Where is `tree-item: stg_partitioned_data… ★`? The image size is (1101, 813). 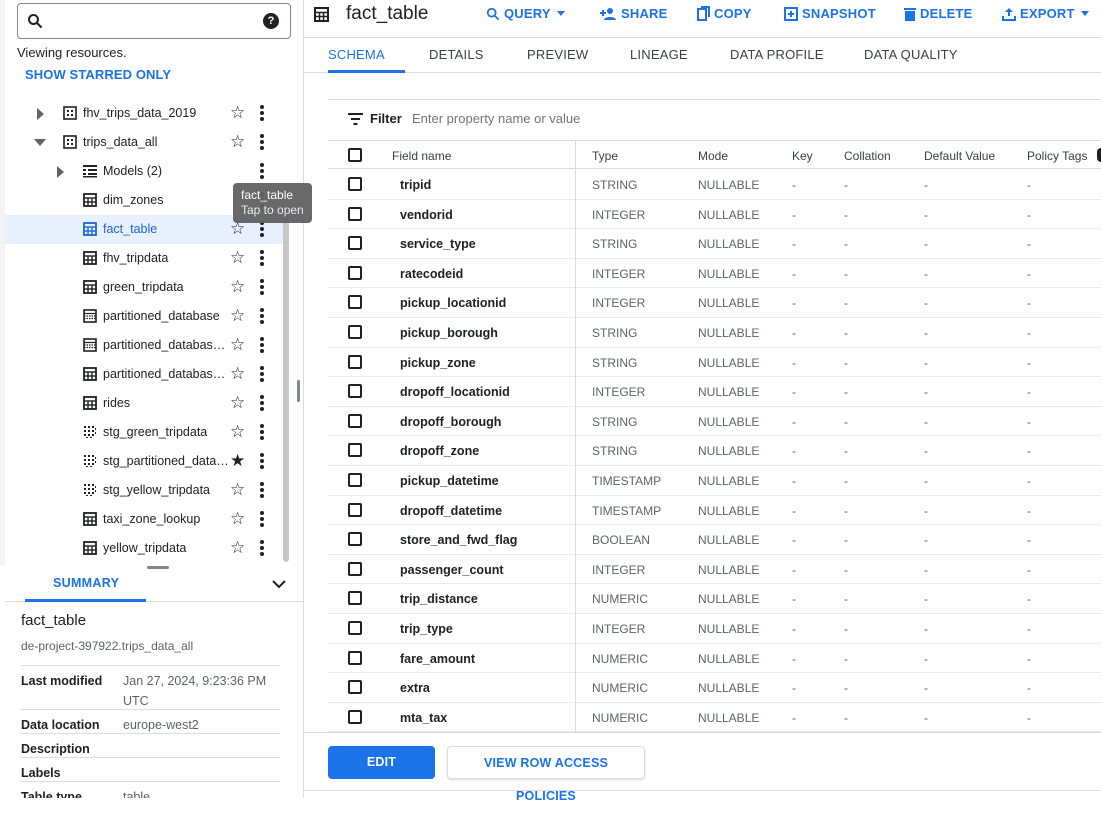
tree-item: stg_partitioned_data… ★ is located at coordinates (146, 461).